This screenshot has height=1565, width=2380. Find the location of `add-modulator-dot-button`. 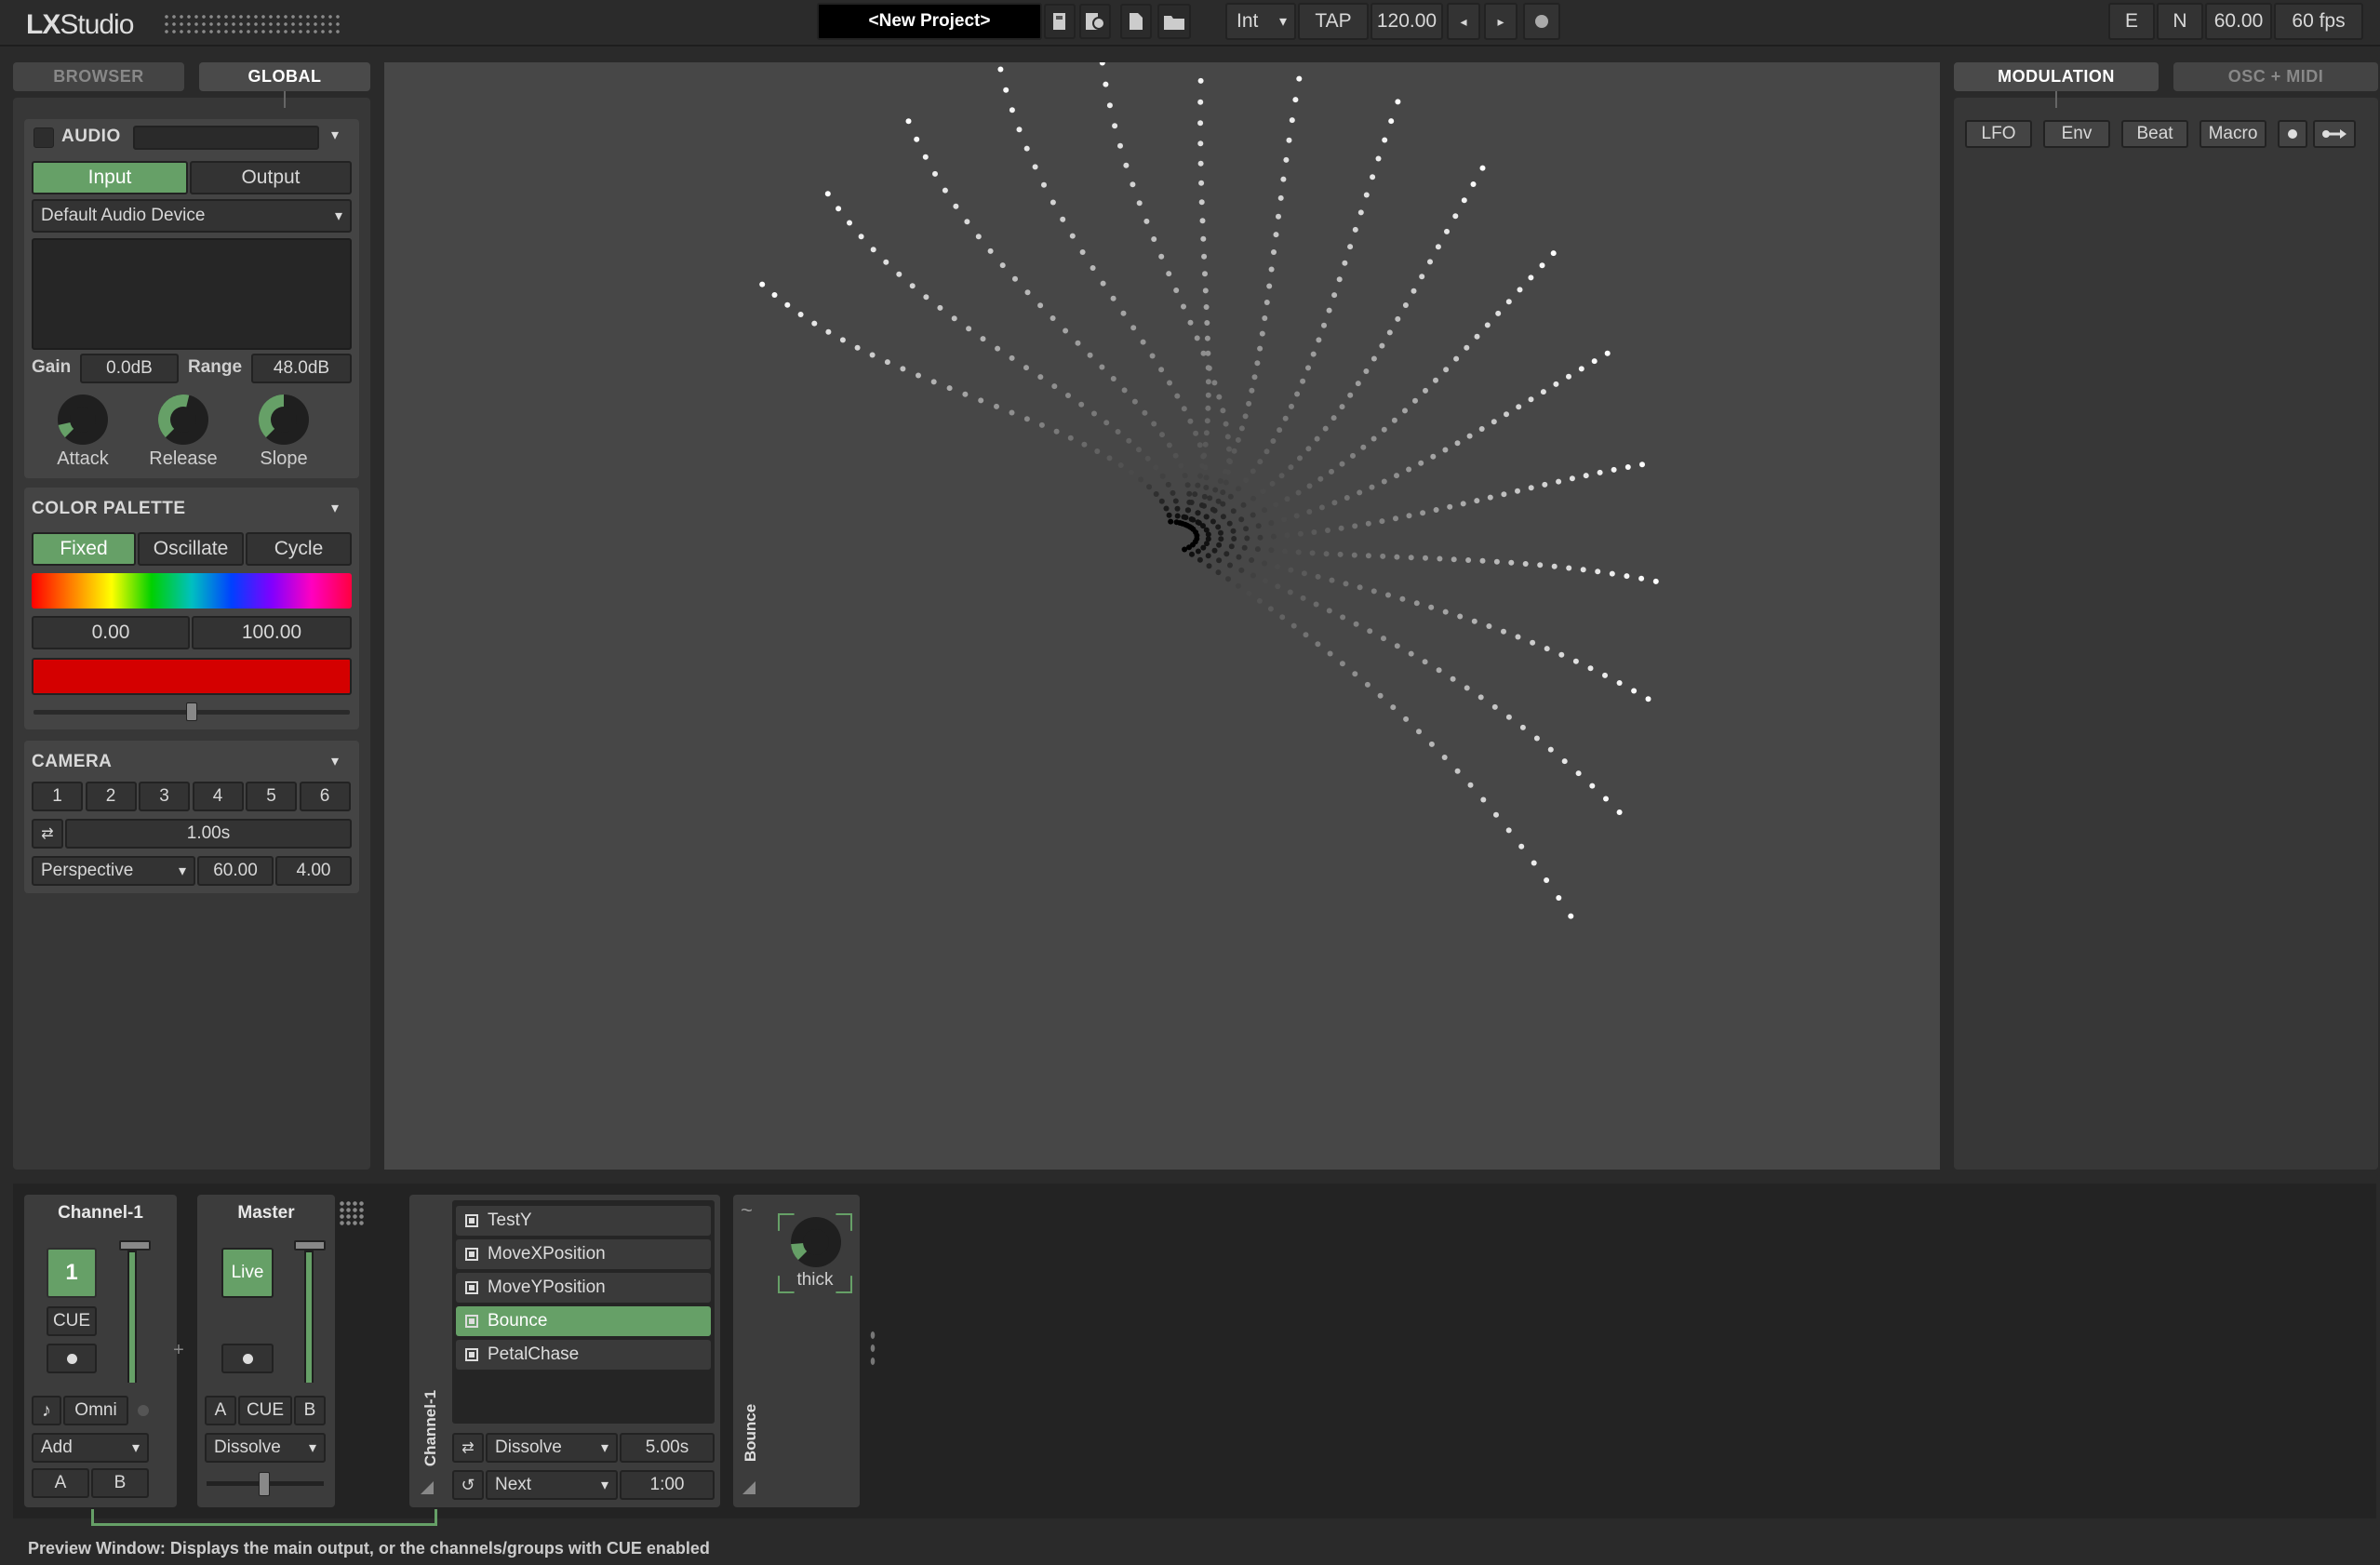

add-modulator-dot-button is located at coordinates (2292, 134).